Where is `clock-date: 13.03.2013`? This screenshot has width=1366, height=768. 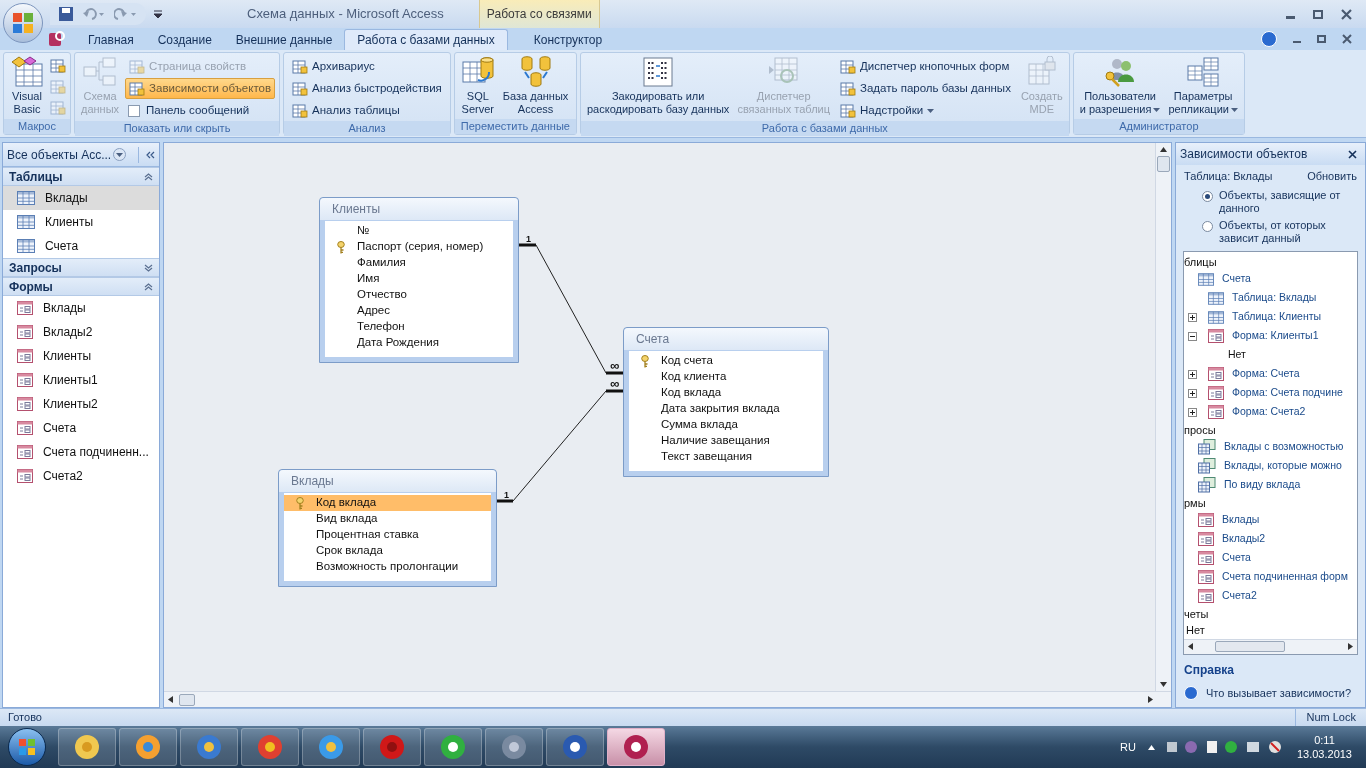 clock-date: 13.03.2013 is located at coordinates (1324, 754).